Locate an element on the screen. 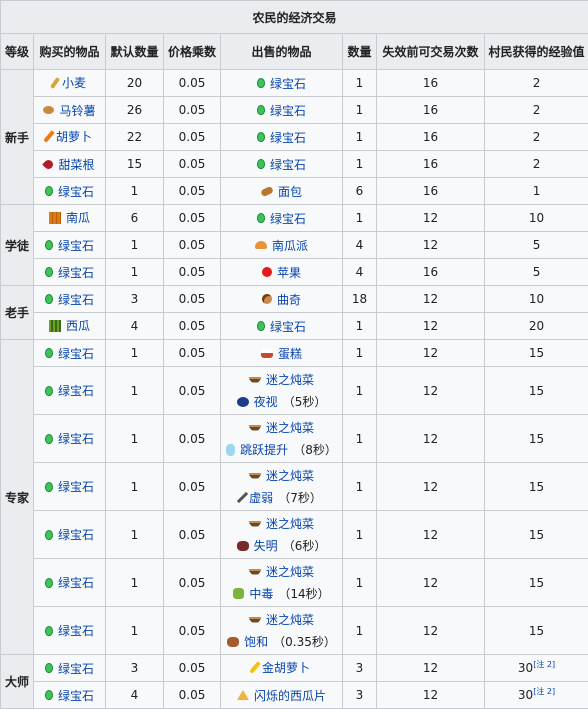 This screenshot has width=588, height=709. effect-duration: （7秒） is located at coordinates (300, 497).